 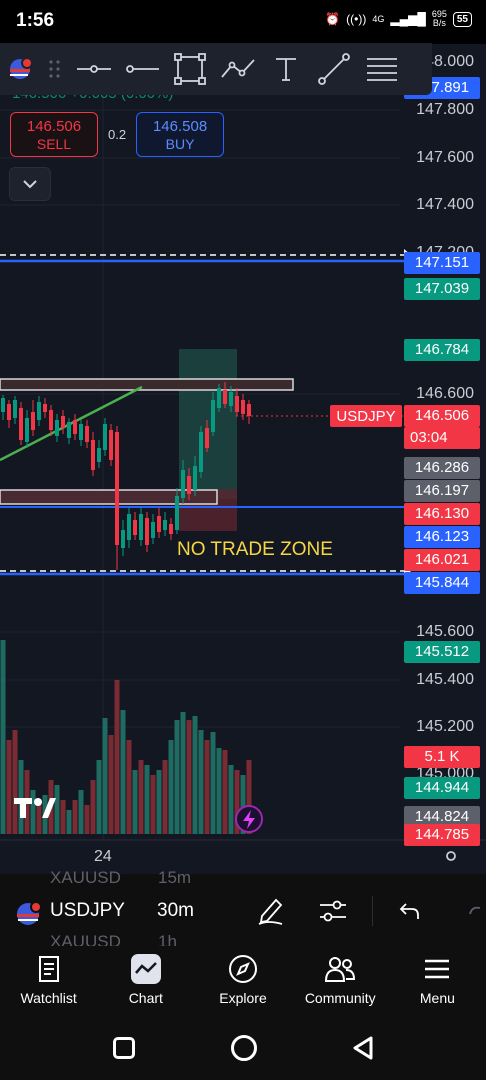 What do you see at coordinates (462, 19) in the screenshot?
I see `battery-icon: 55` at bounding box center [462, 19].